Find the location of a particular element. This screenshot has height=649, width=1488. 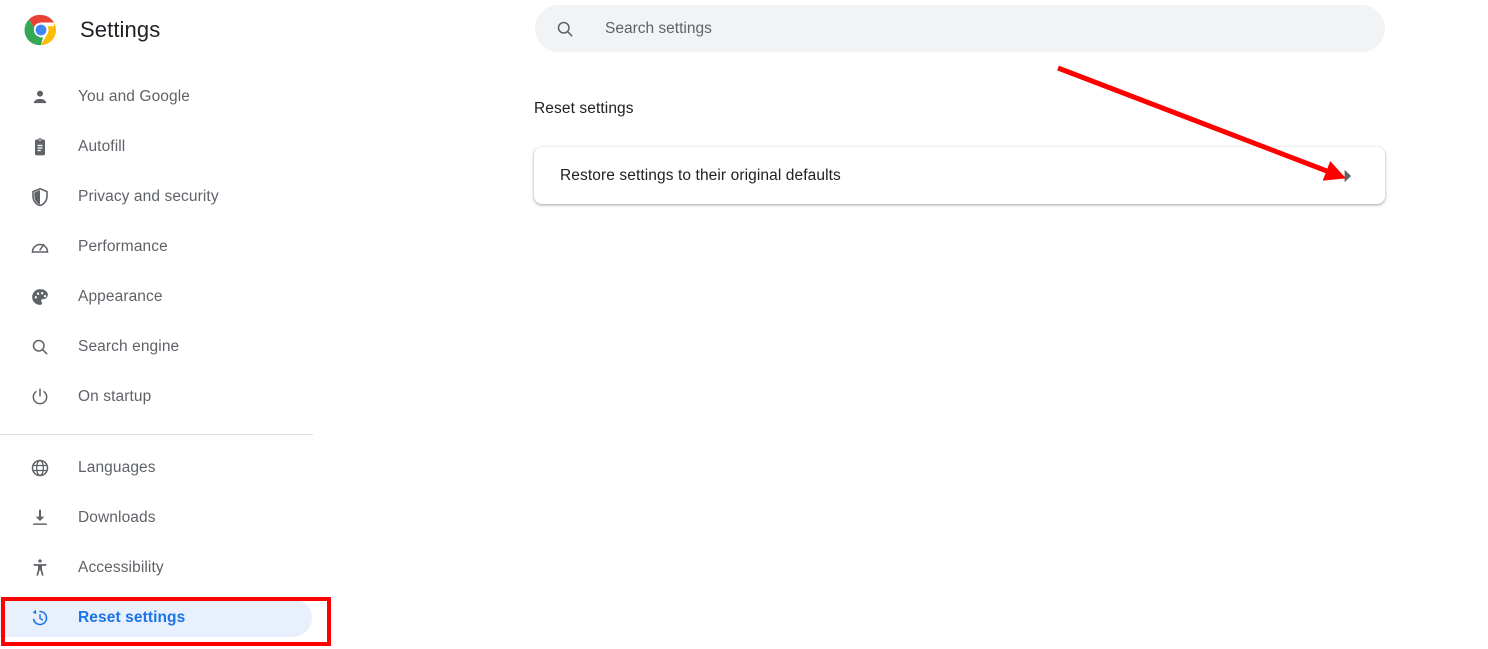

sidebar-item-appearance: Appearance is located at coordinates (170, 297).